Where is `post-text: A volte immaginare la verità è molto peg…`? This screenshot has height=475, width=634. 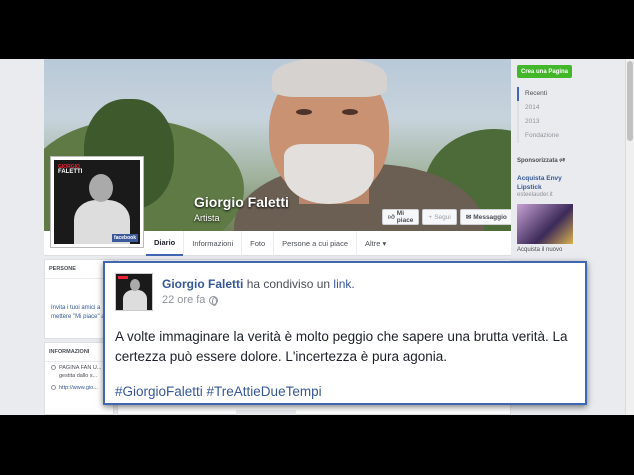
post-text: A volte immaginare la verità è molto peg… is located at coordinates (341, 346).